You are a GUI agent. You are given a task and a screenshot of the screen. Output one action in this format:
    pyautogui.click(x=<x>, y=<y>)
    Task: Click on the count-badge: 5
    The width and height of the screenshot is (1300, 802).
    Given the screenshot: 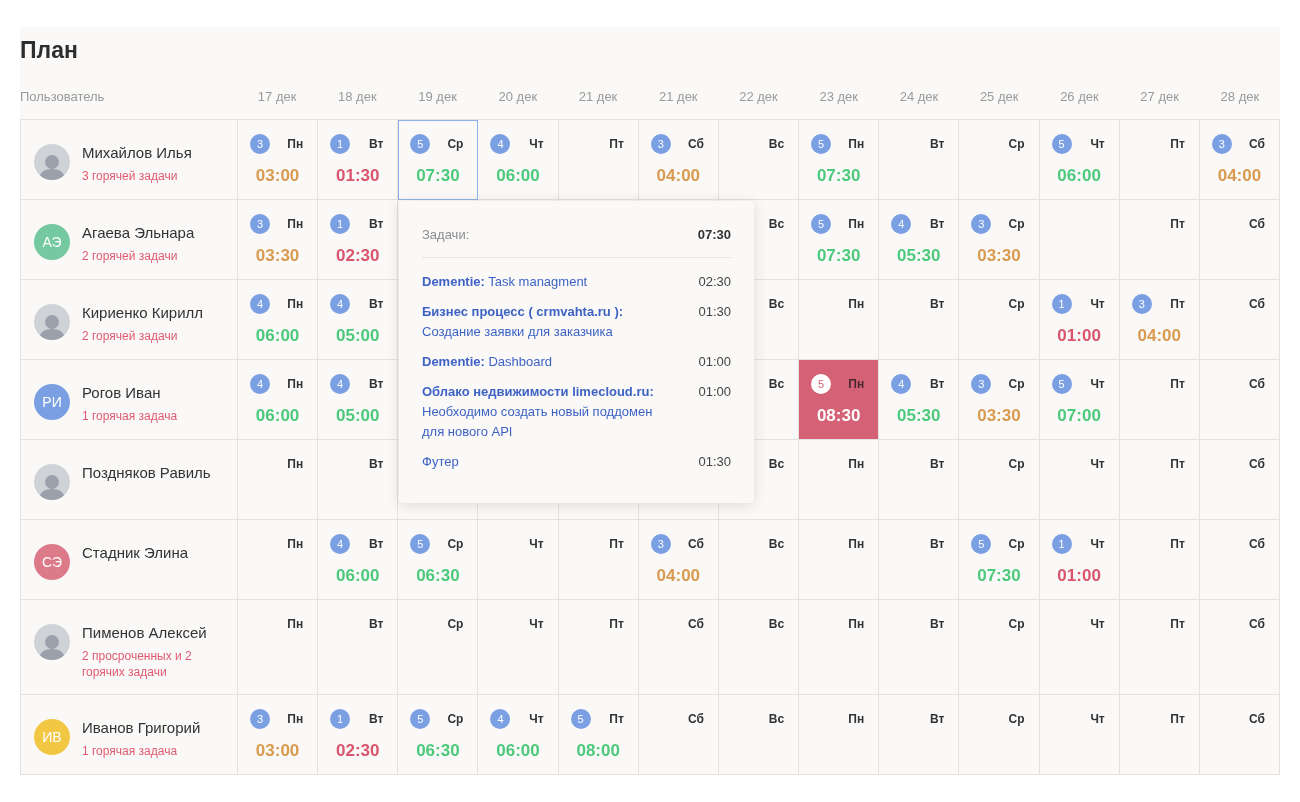 What is the action you would take?
    pyautogui.click(x=821, y=144)
    